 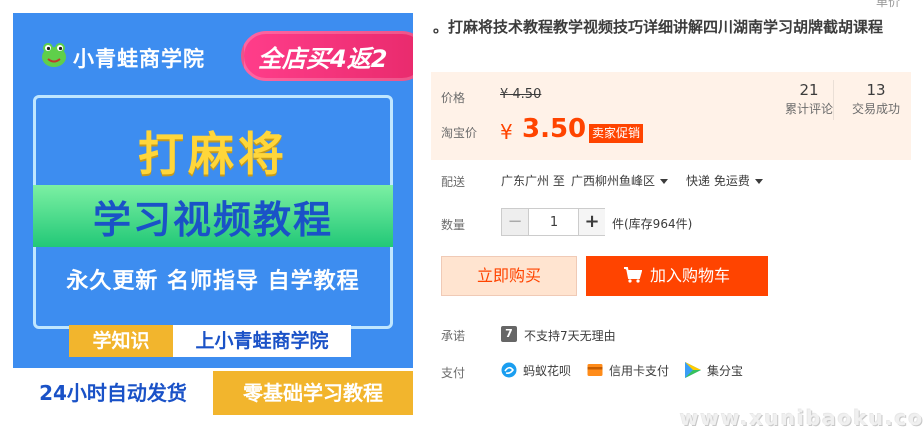 What do you see at coordinates (453, 373) in the screenshot?
I see `payment-label: 支付` at bounding box center [453, 373].